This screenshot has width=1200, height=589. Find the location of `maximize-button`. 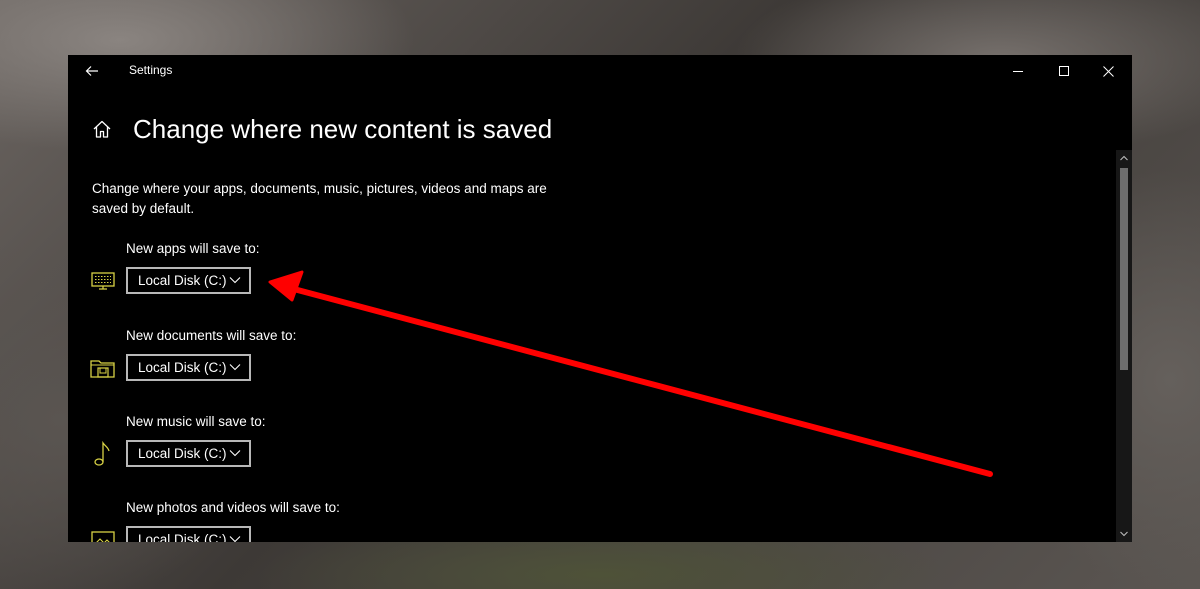

maximize-button is located at coordinates (1064, 71).